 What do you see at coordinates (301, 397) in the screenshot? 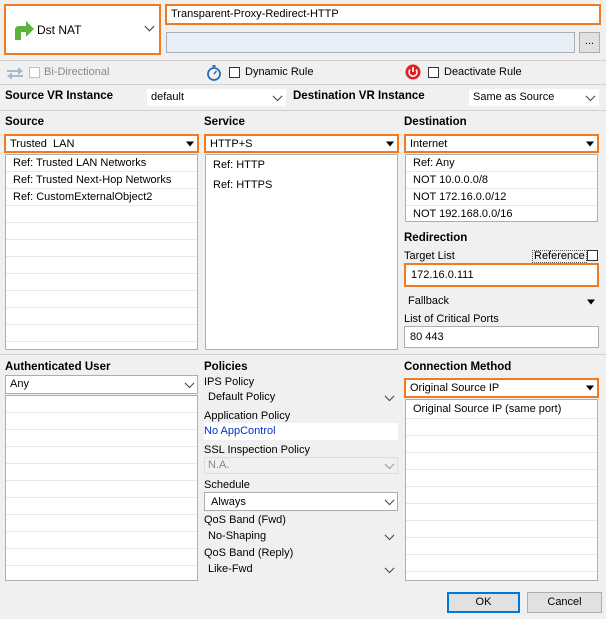
I see `ips-policy-select: Default Policy` at bounding box center [301, 397].